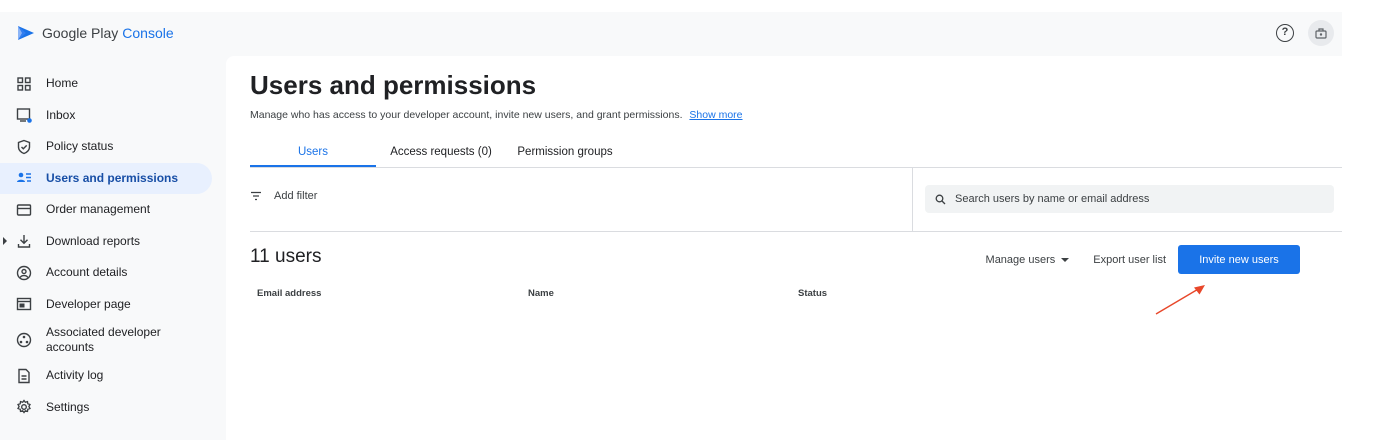  What do you see at coordinates (24, 340) in the screenshot?
I see `connected-accounts-icon` at bounding box center [24, 340].